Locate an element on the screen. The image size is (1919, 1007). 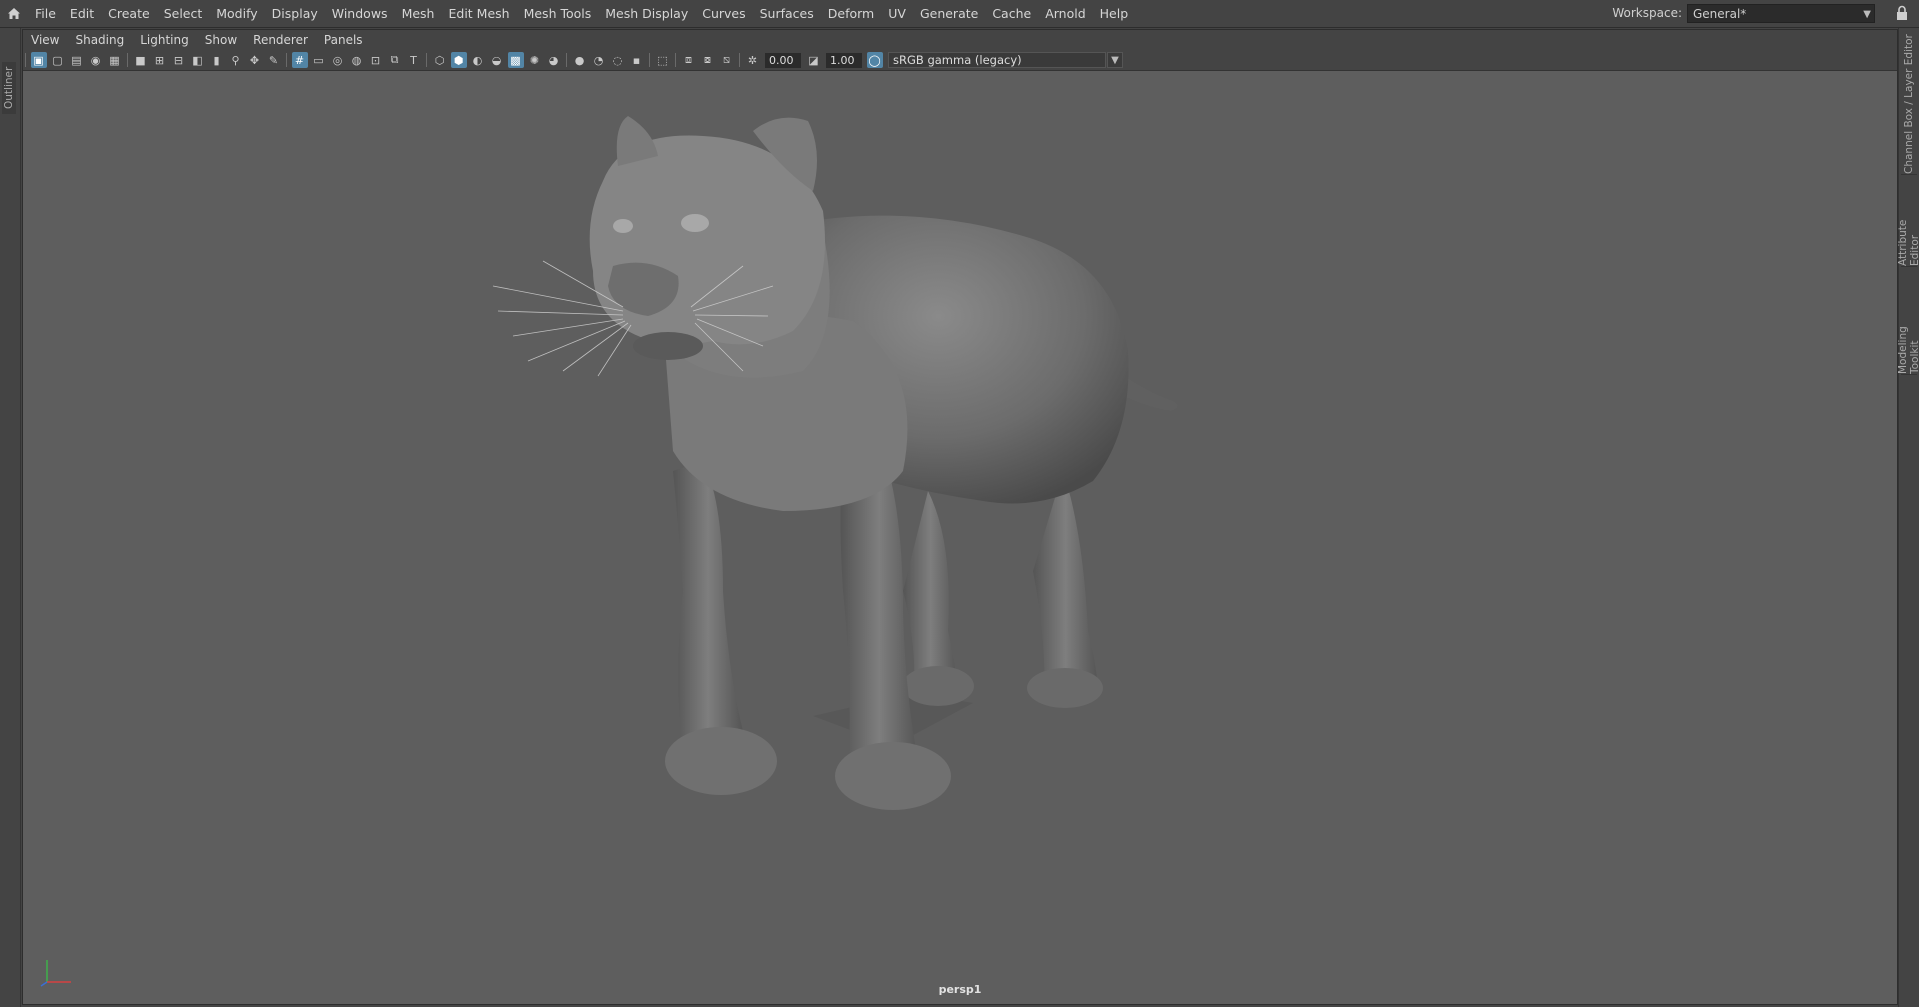
image-plane-icon: ▦ is located at coordinates (115, 60).